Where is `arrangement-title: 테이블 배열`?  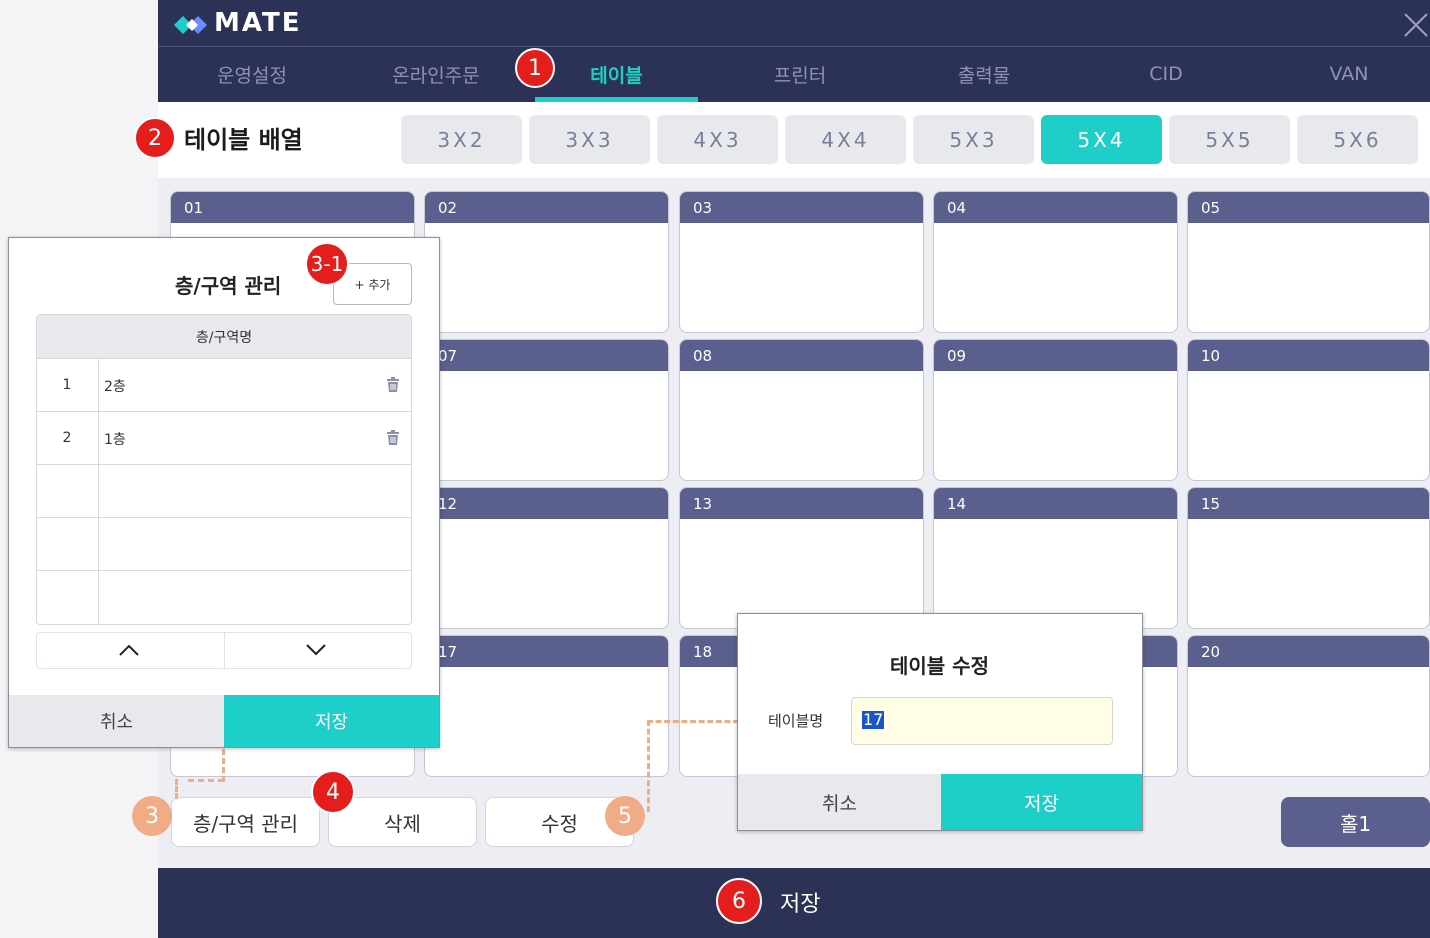 arrangement-title: 테이블 배열 is located at coordinates (243, 140).